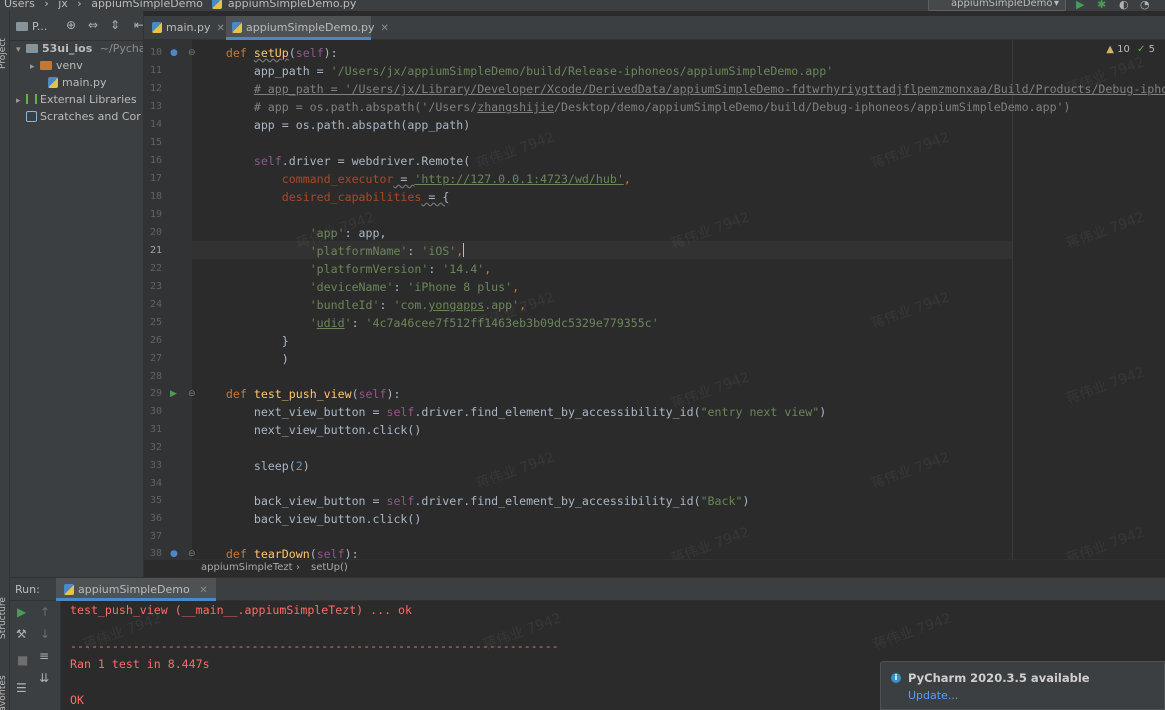 The height and width of the screenshot is (710, 1165). I want to click on string-literal: 'platformVersion', so click(369, 269).